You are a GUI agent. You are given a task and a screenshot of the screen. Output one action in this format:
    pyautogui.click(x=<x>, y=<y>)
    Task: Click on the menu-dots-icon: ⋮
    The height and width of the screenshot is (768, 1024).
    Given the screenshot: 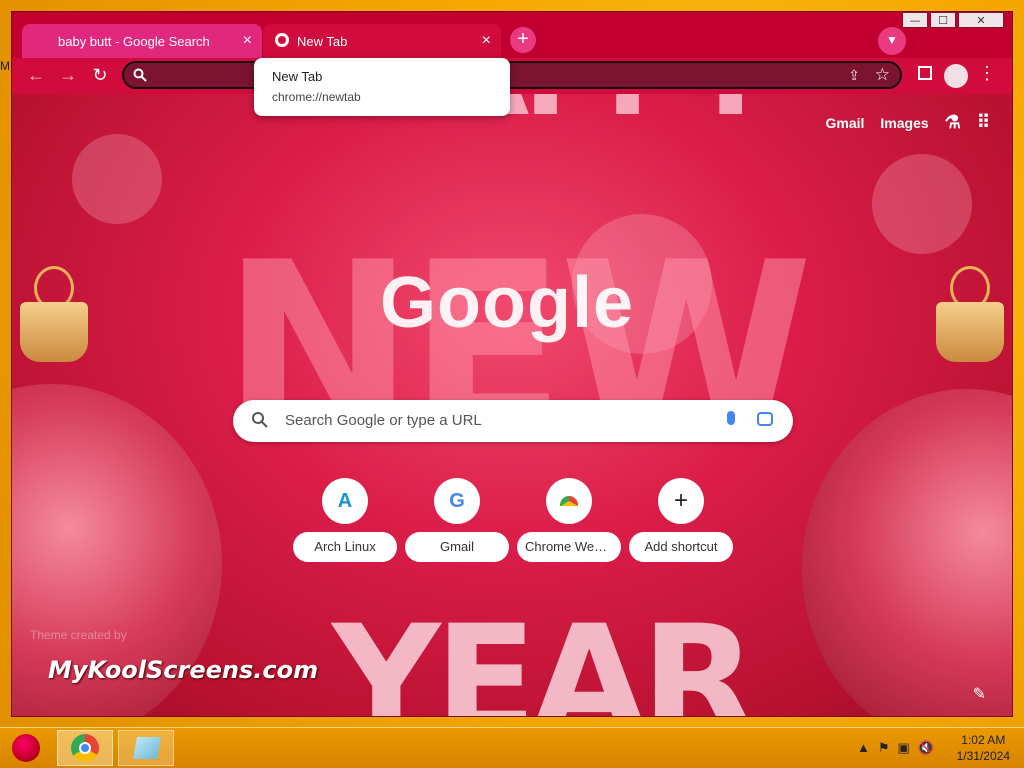 What is the action you would take?
    pyautogui.click(x=987, y=73)
    